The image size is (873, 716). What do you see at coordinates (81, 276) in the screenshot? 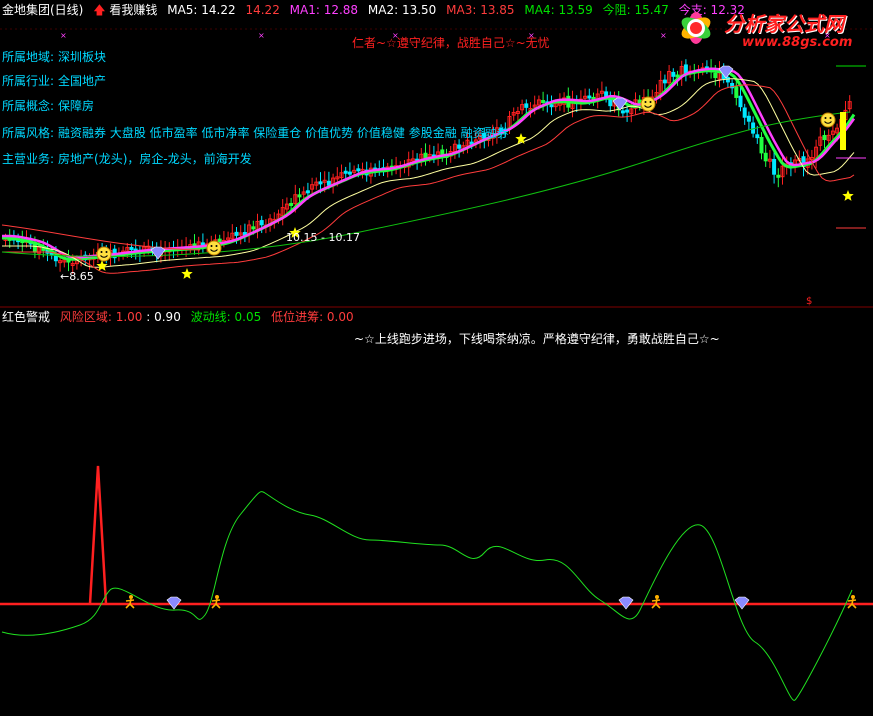
I see `low-price-value: 8.65` at bounding box center [81, 276].